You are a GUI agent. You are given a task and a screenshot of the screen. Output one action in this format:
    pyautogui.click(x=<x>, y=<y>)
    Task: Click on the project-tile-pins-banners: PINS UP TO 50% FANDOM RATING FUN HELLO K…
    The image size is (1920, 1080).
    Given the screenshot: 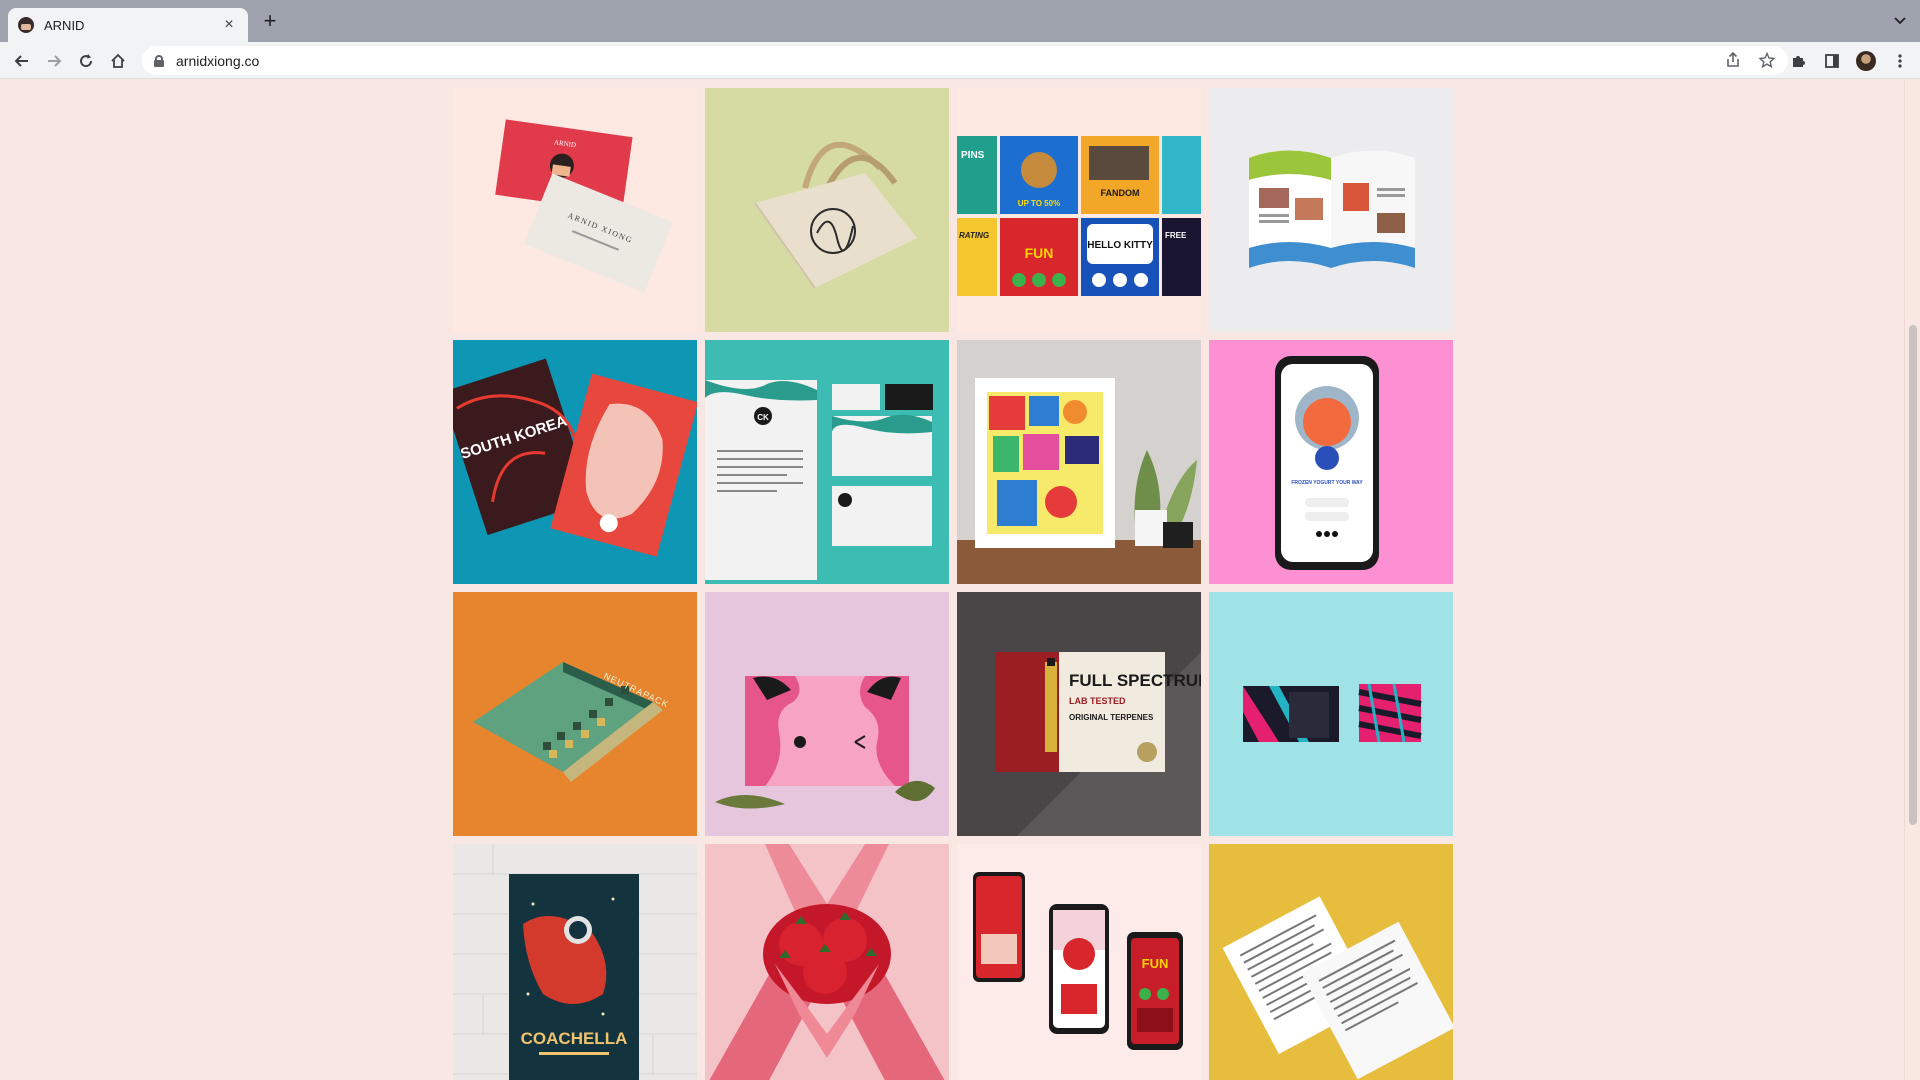 What is the action you would take?
    pyautogui.click(x=1079, y=210)
    